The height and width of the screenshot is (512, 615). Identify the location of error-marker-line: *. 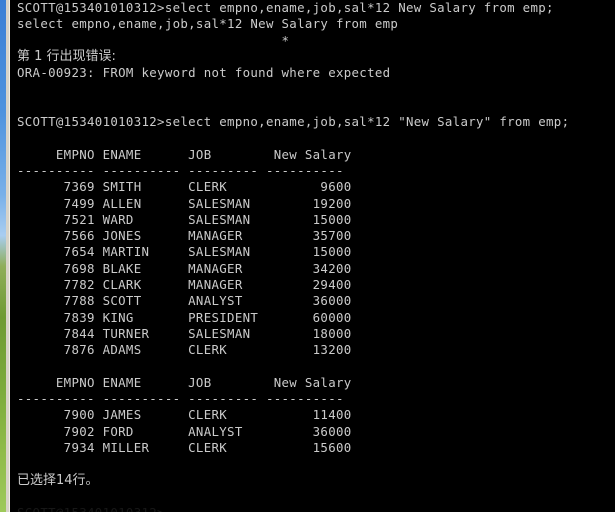
(153, 40).